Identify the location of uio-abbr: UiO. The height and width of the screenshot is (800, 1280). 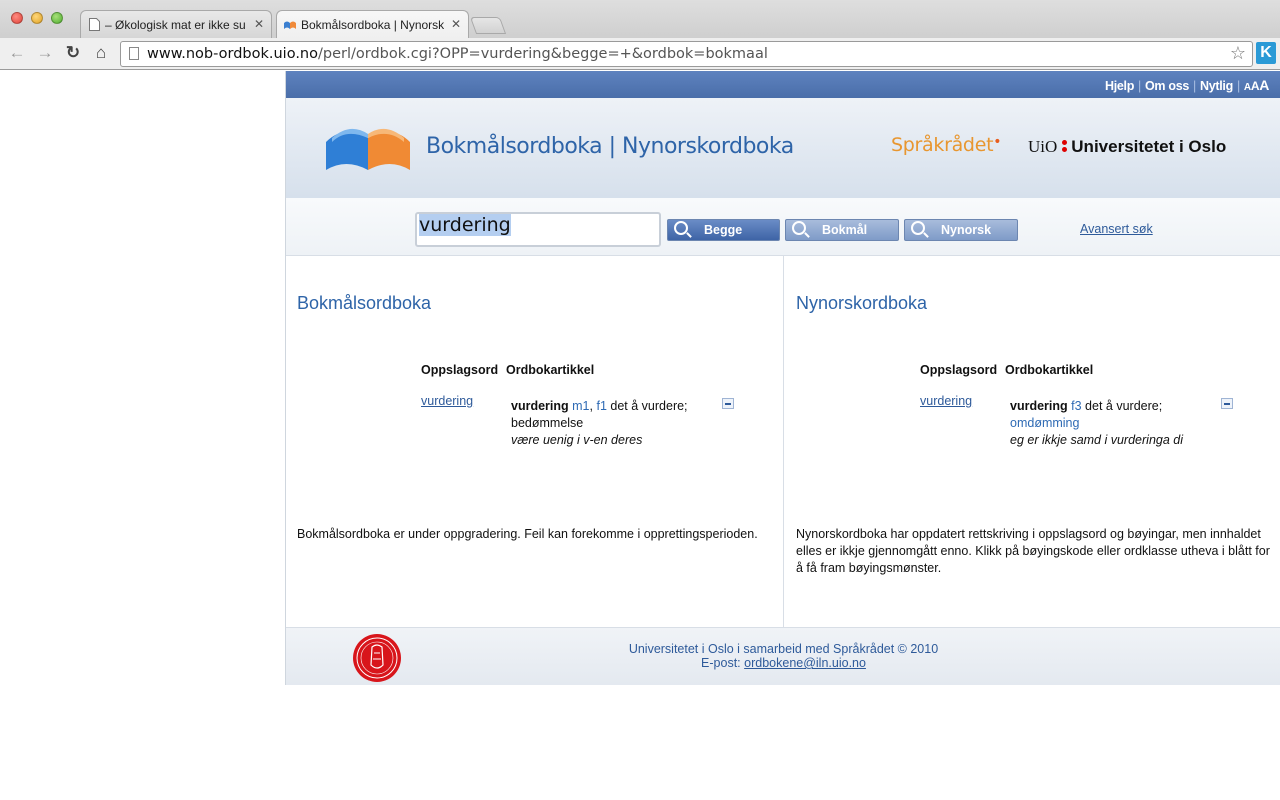
(1043, 146).